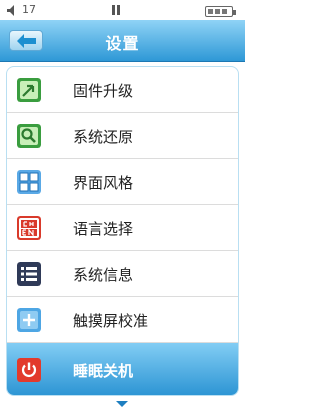 The width and height of the screenshot is (320, 411). What do you see at coordinates (29, 370) in the screenshot?
I see `power-icon` at bounding box center [29, 370].